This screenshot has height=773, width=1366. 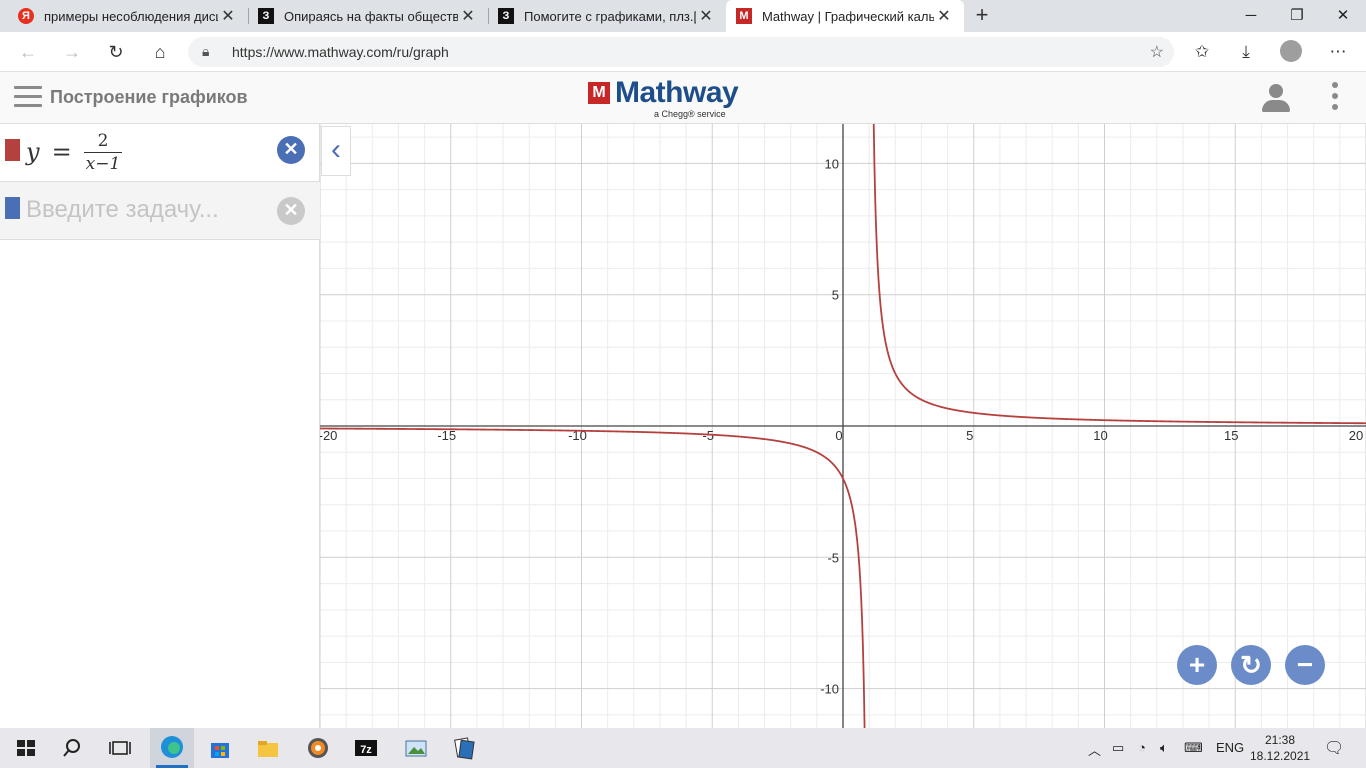 What do you see at coordinates (328, 435) in the screenshot?
I see `x-tick-label: -20` at bounding box center [328, 435].